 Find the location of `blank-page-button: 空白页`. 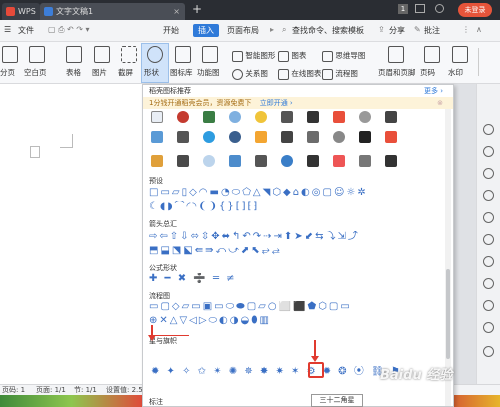

blank-page-button: 空白页 is located at coordinates (35, 72).